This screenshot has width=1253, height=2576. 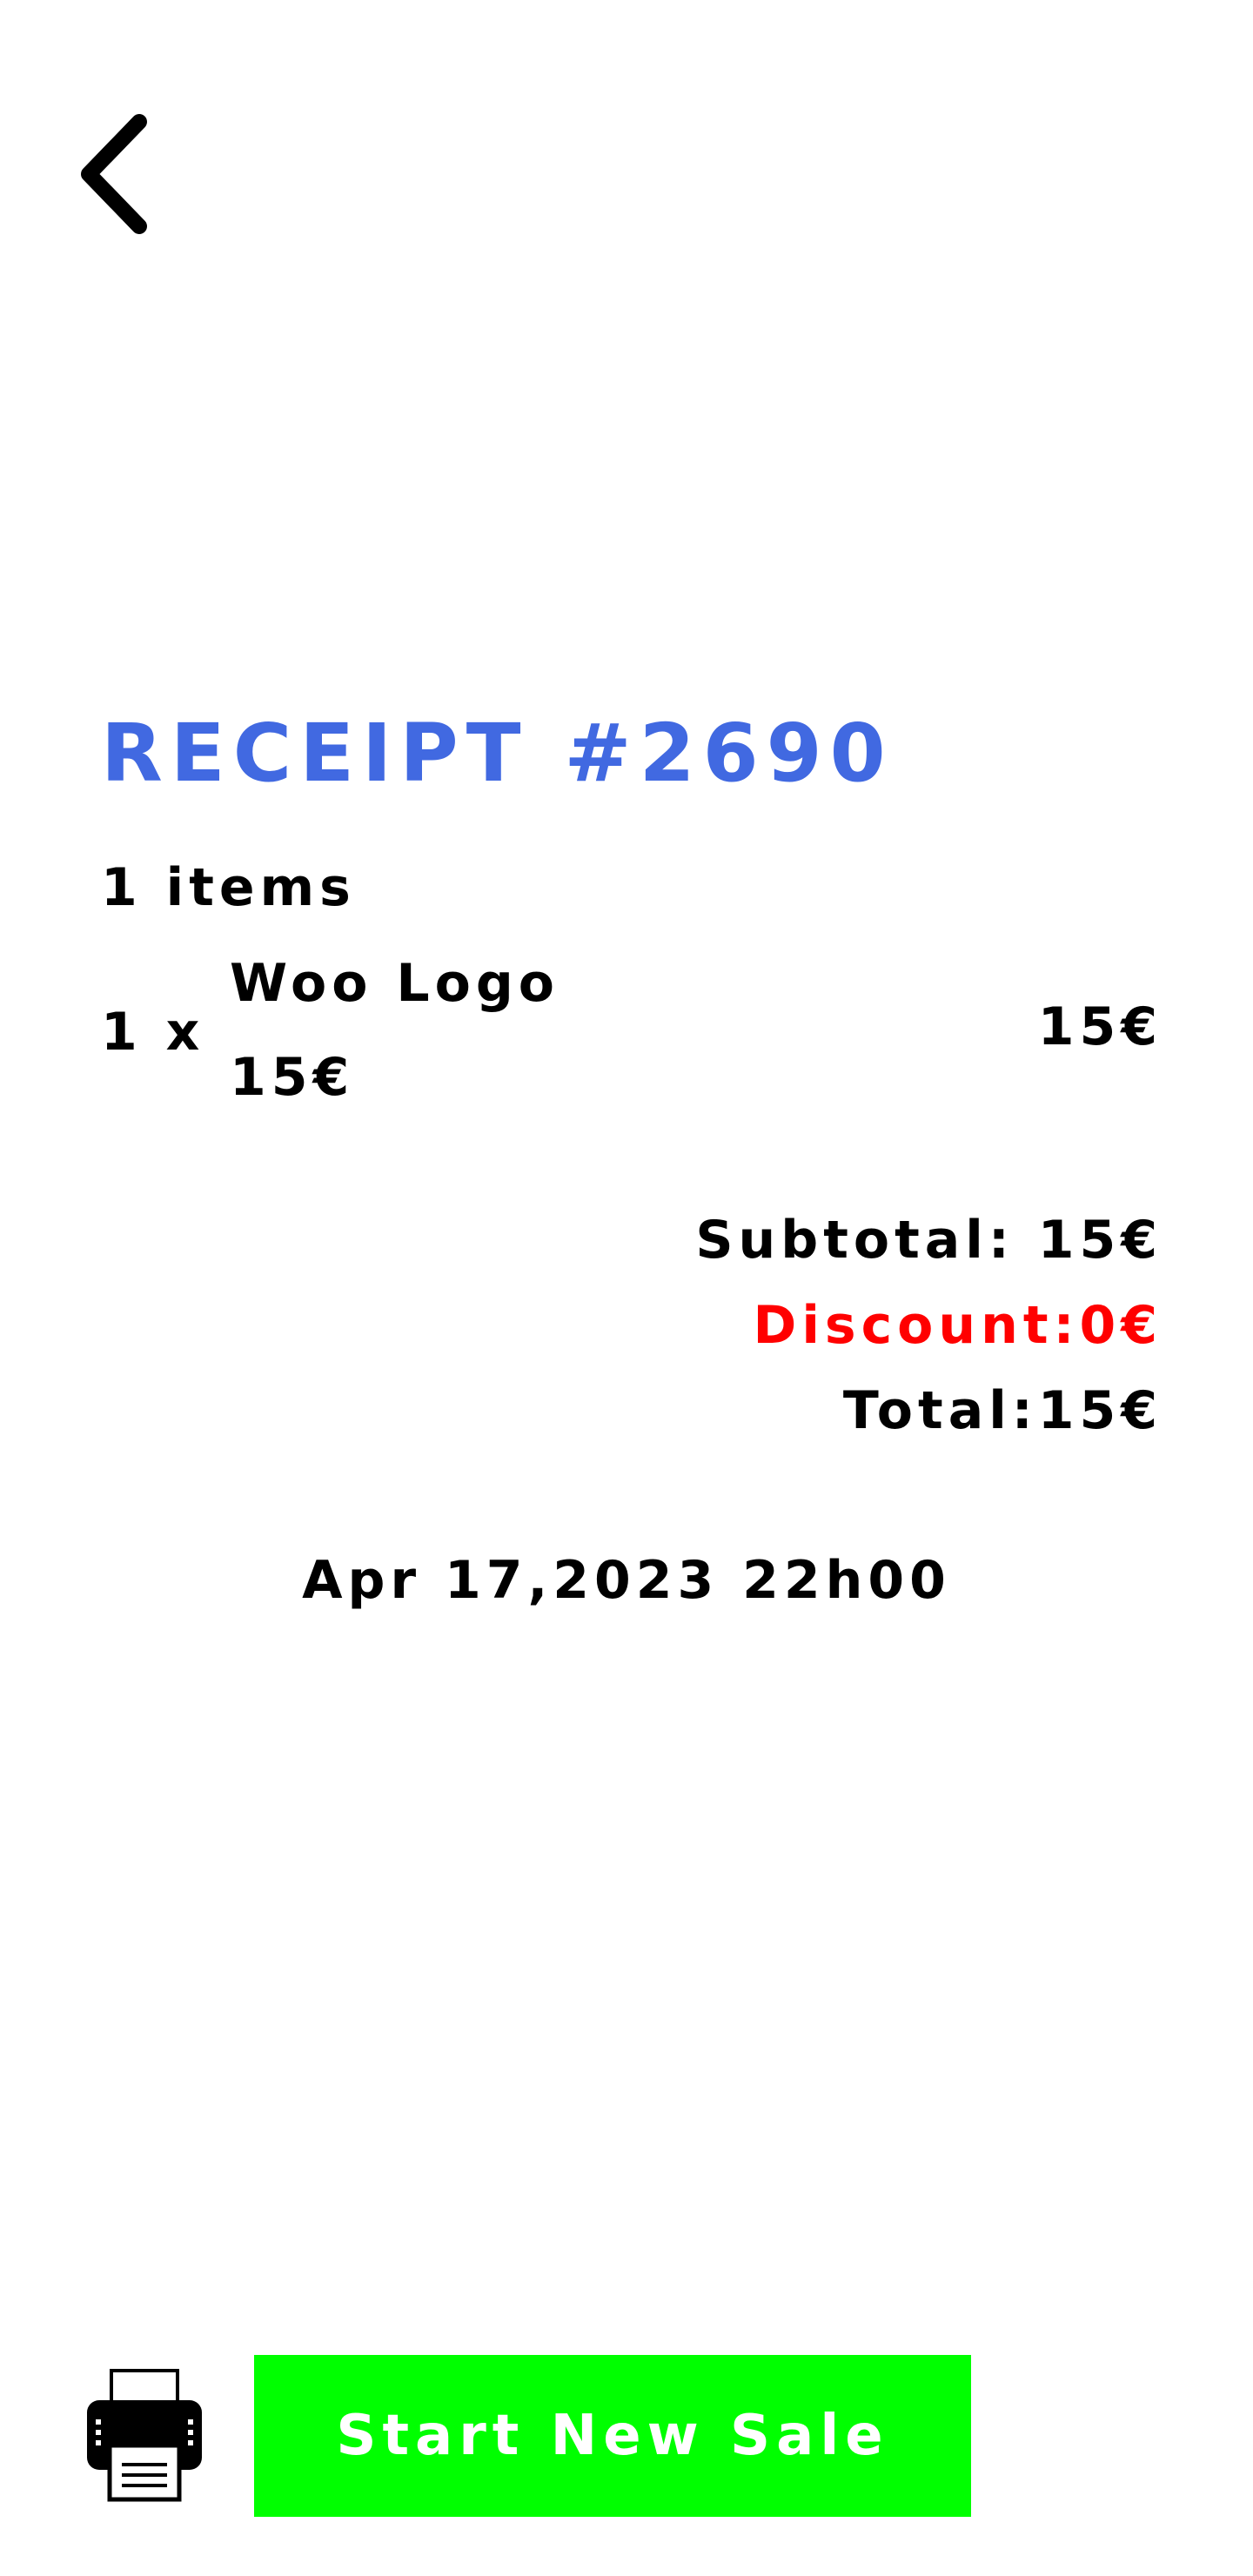 What do you see at coordinates (929, 1240) in the screenshot?
I see `subtotal: Subtotal: 15€` at bounding box center [929, 1240].